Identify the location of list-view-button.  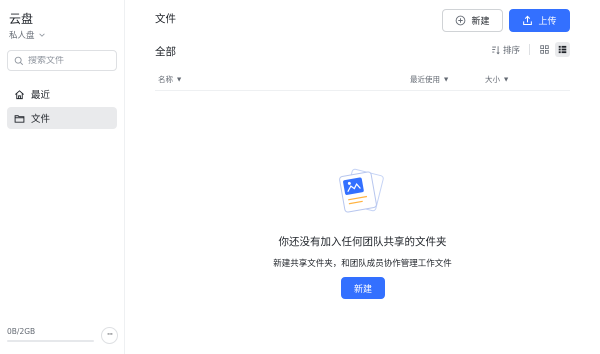
(562, 49).